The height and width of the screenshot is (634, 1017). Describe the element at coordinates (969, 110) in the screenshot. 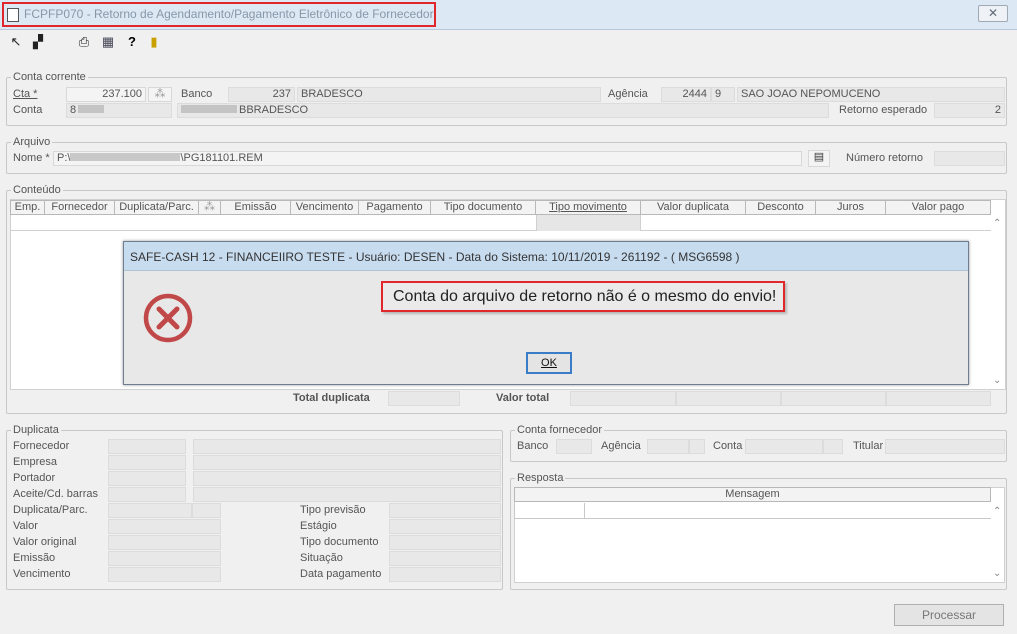

I see `retorno-esperado-field: 2` at that location.